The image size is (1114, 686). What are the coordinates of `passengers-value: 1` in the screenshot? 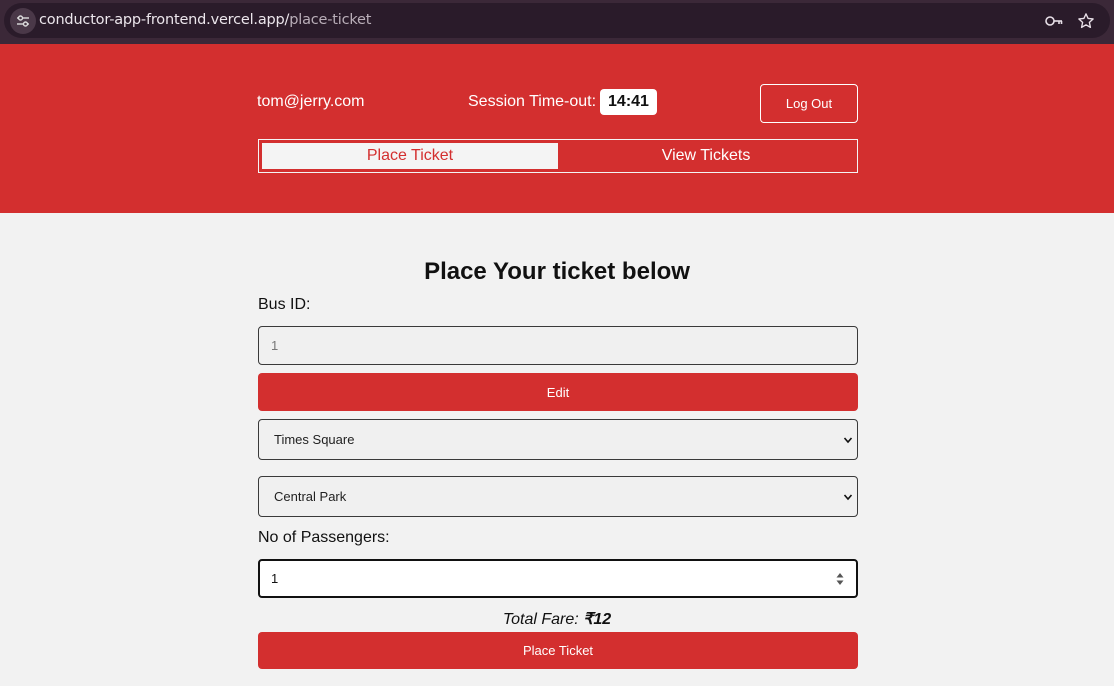 It's located at (275, 578).